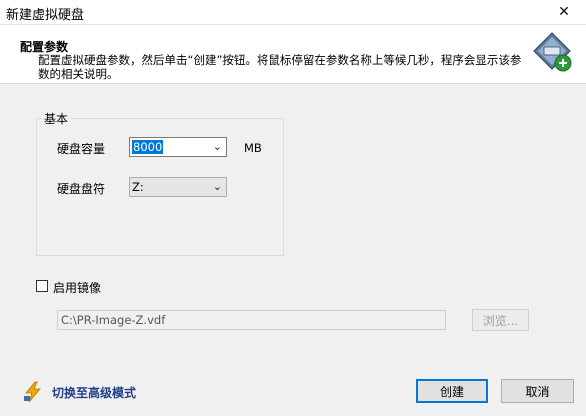 The width and height of the screenshot is (586, 416). I want to click on close-icon: ✕, so click(564, 12).